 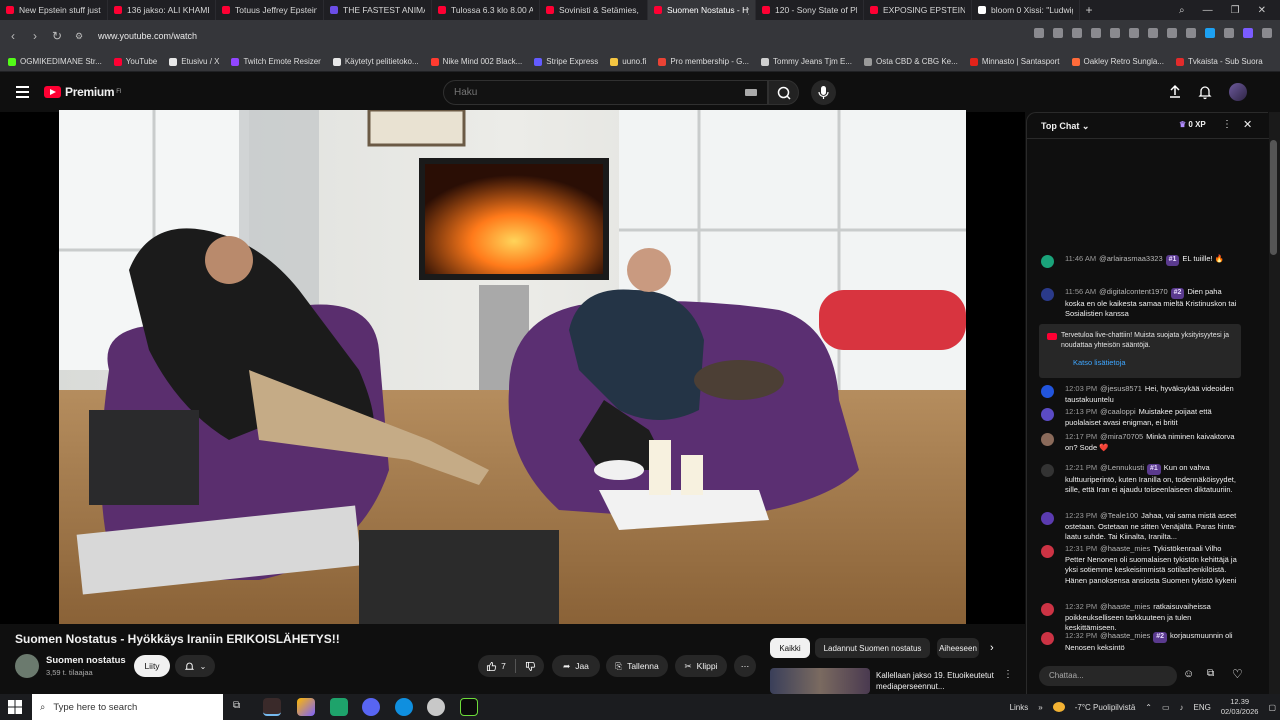 I want to click on scrollbar-thumb, so click(x=1273, y=197).